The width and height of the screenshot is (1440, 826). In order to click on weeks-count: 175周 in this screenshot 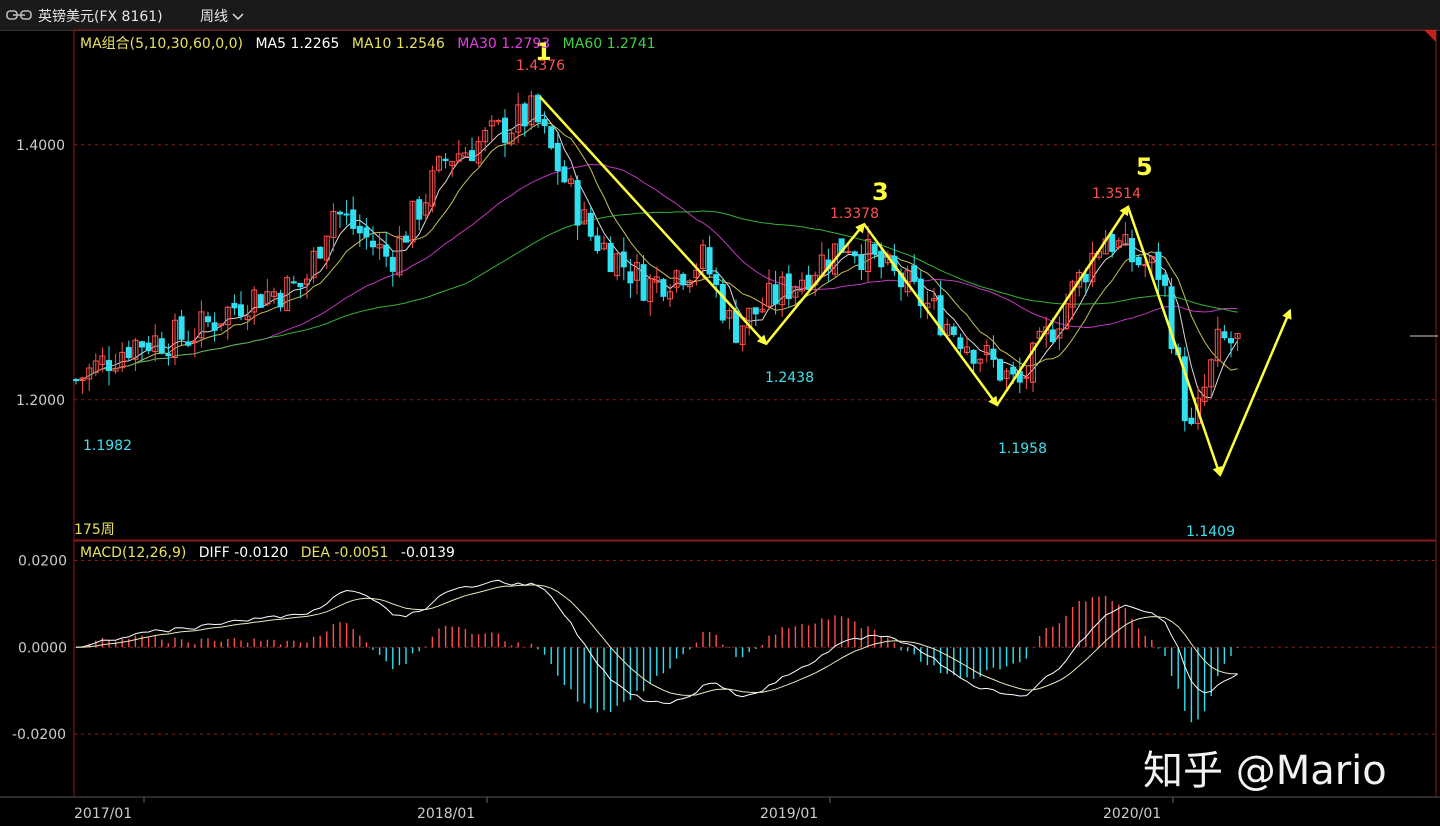, I will do `click(94, 530)`.